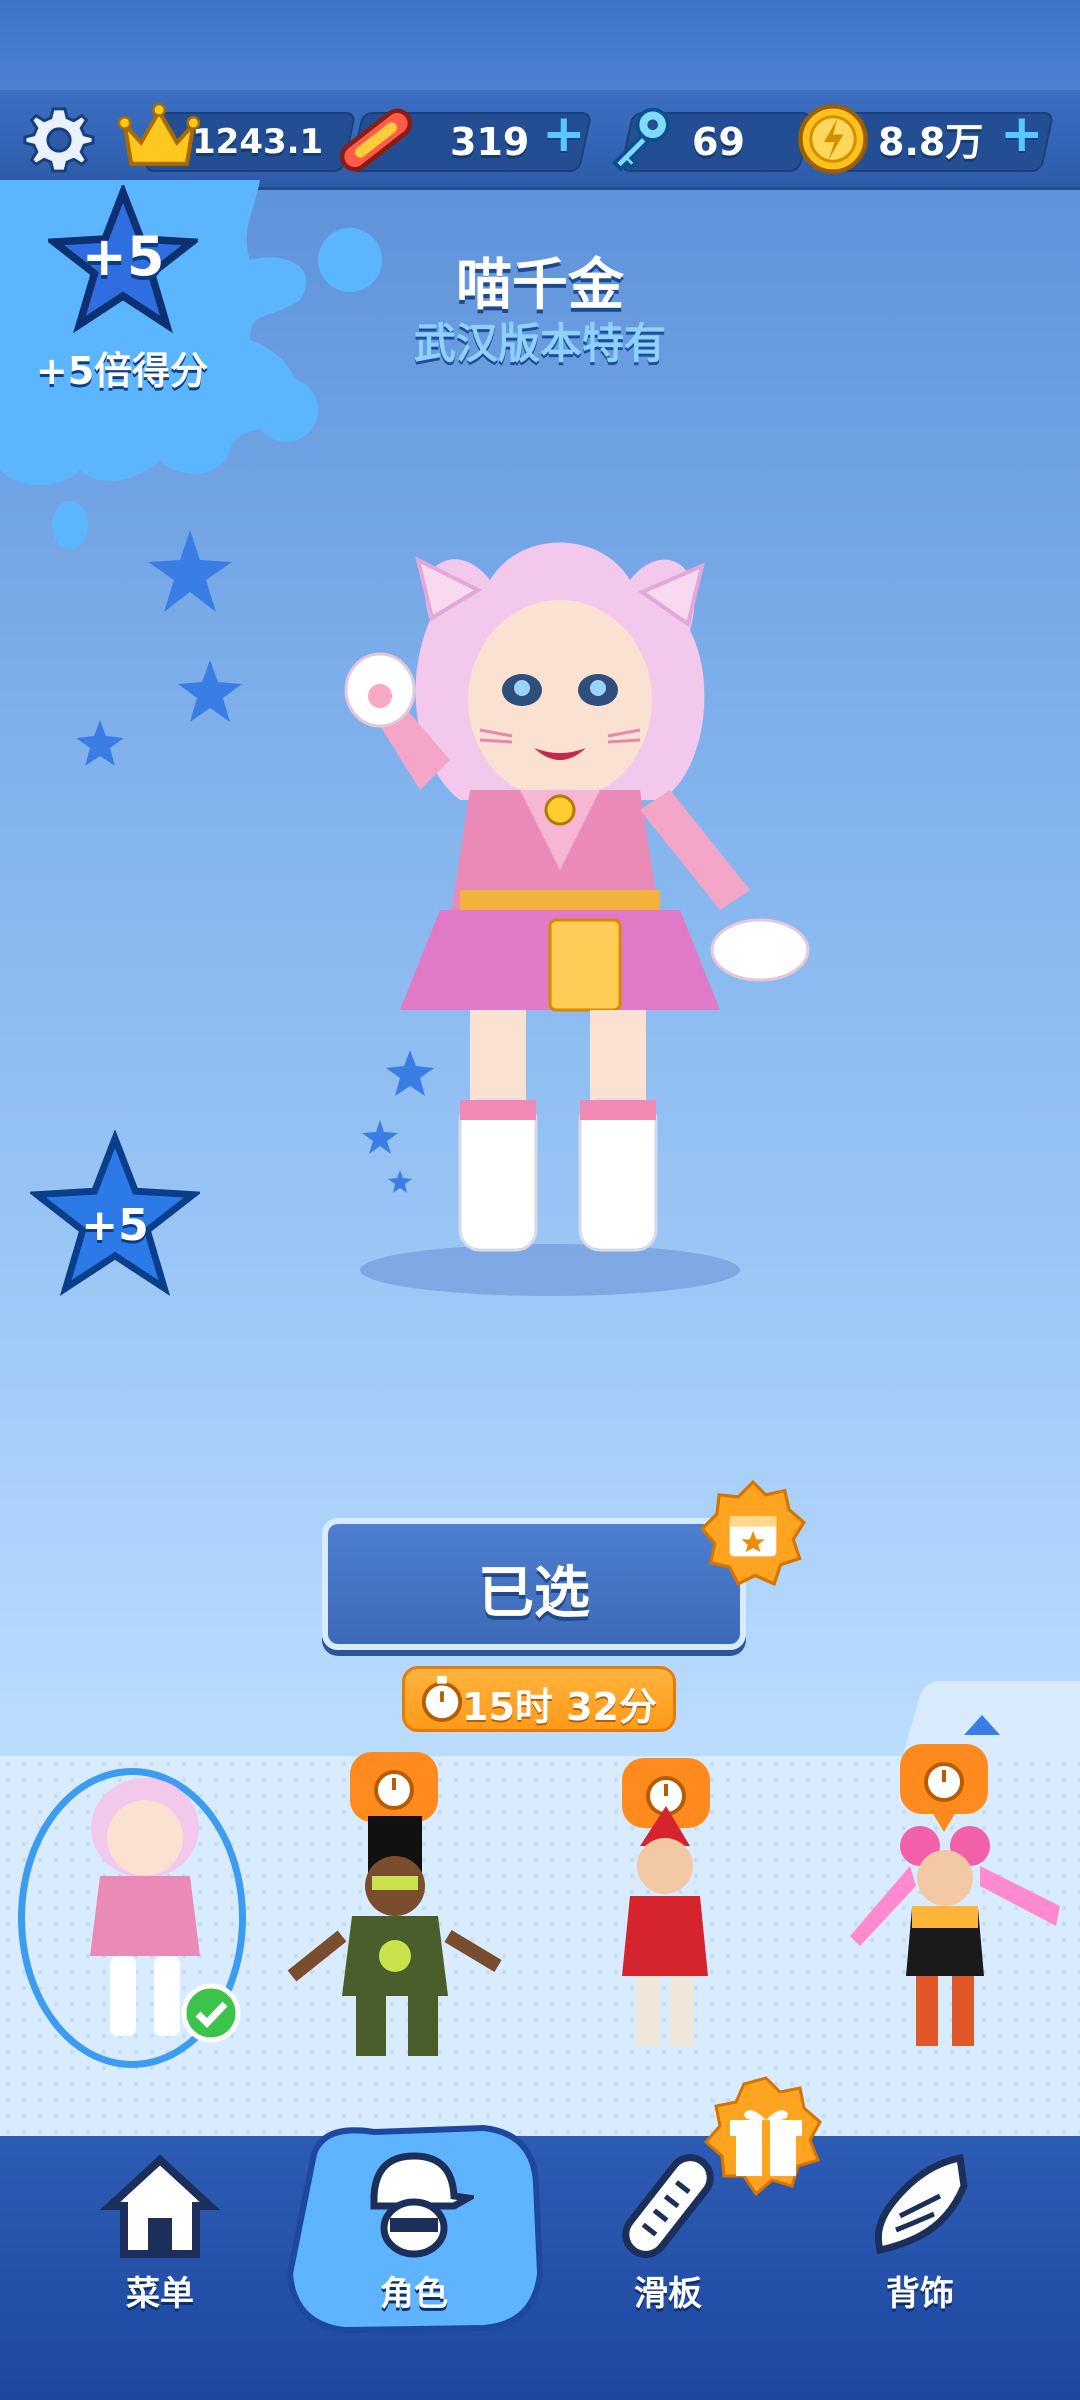 The image size is (1080, 2400). I want to click on key-value: 69, so click(718, 142).